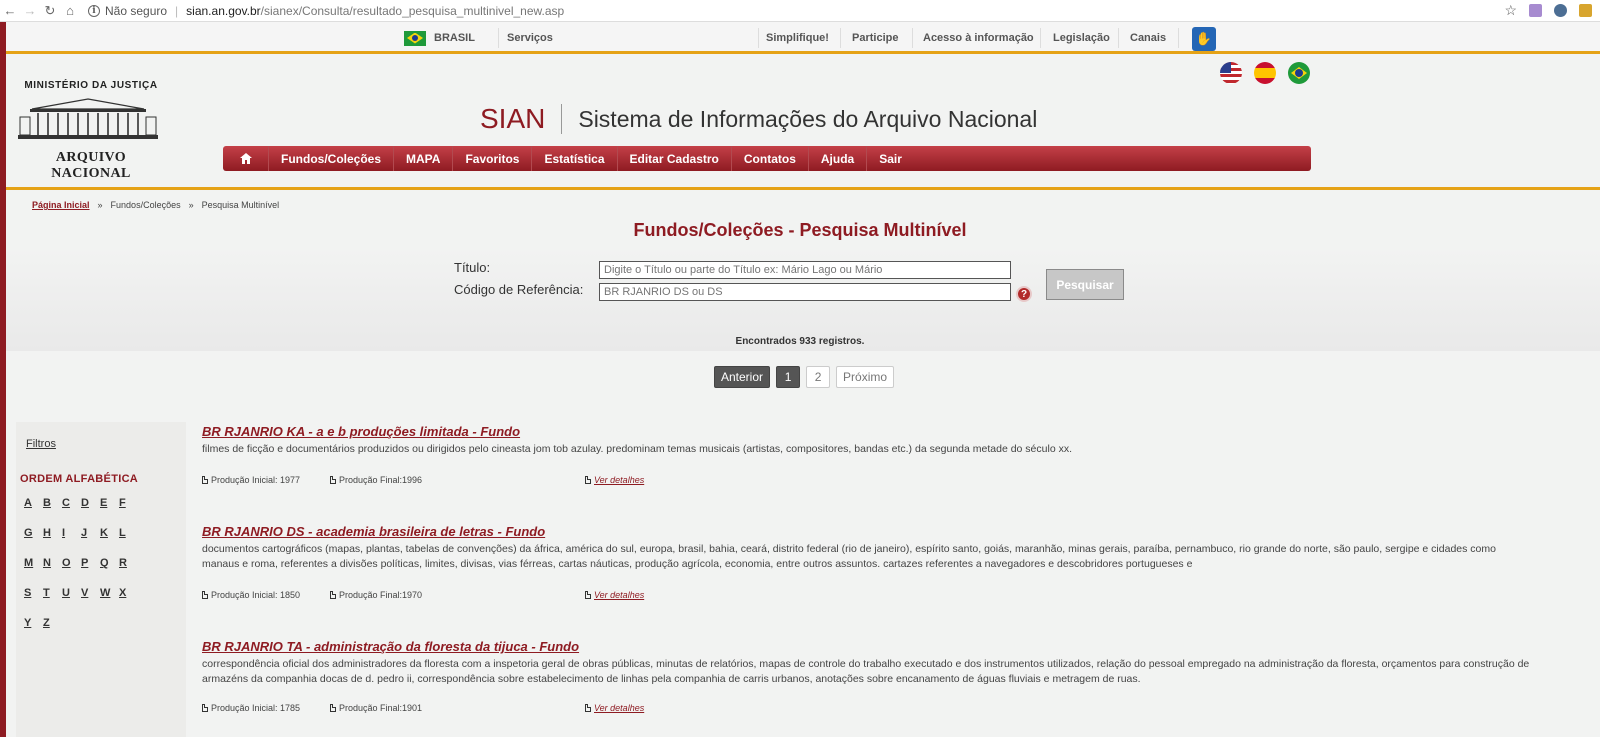 Image resolution: width=1600 pixels, height=737 pixels. I want to click on letter-h: H, so click(52, 533).